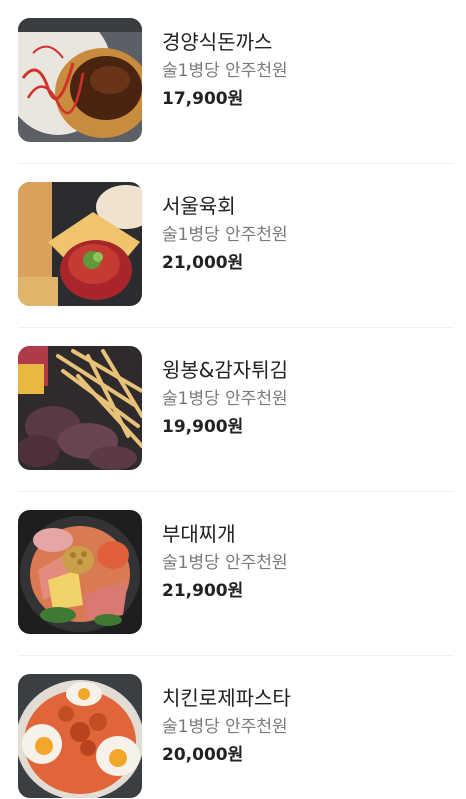  What do you see at coordinates (80, 572) in the screenshot?
I see `army-stew-photo` at bounding box center [80, 572].